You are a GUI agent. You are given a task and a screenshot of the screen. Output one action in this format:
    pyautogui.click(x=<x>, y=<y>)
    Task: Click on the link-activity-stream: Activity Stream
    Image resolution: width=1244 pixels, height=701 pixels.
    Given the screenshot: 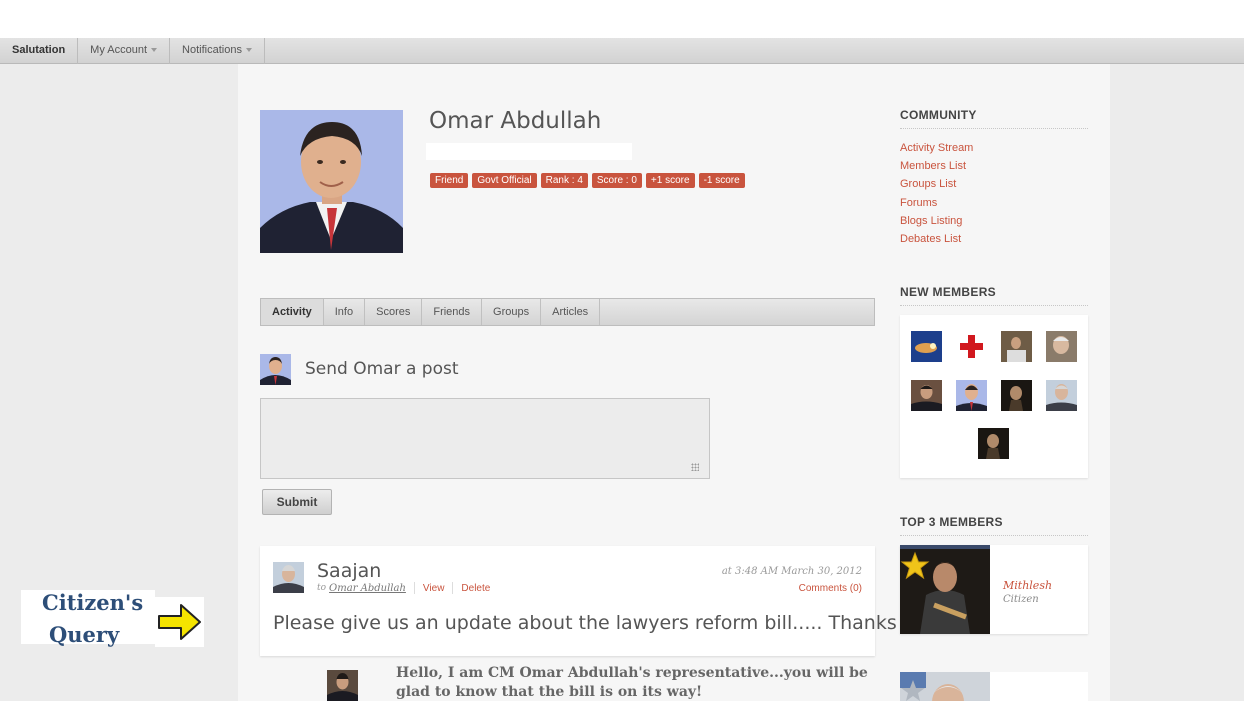 What is the action you would take?
    pyautogui.click(x=936, y=150)
    